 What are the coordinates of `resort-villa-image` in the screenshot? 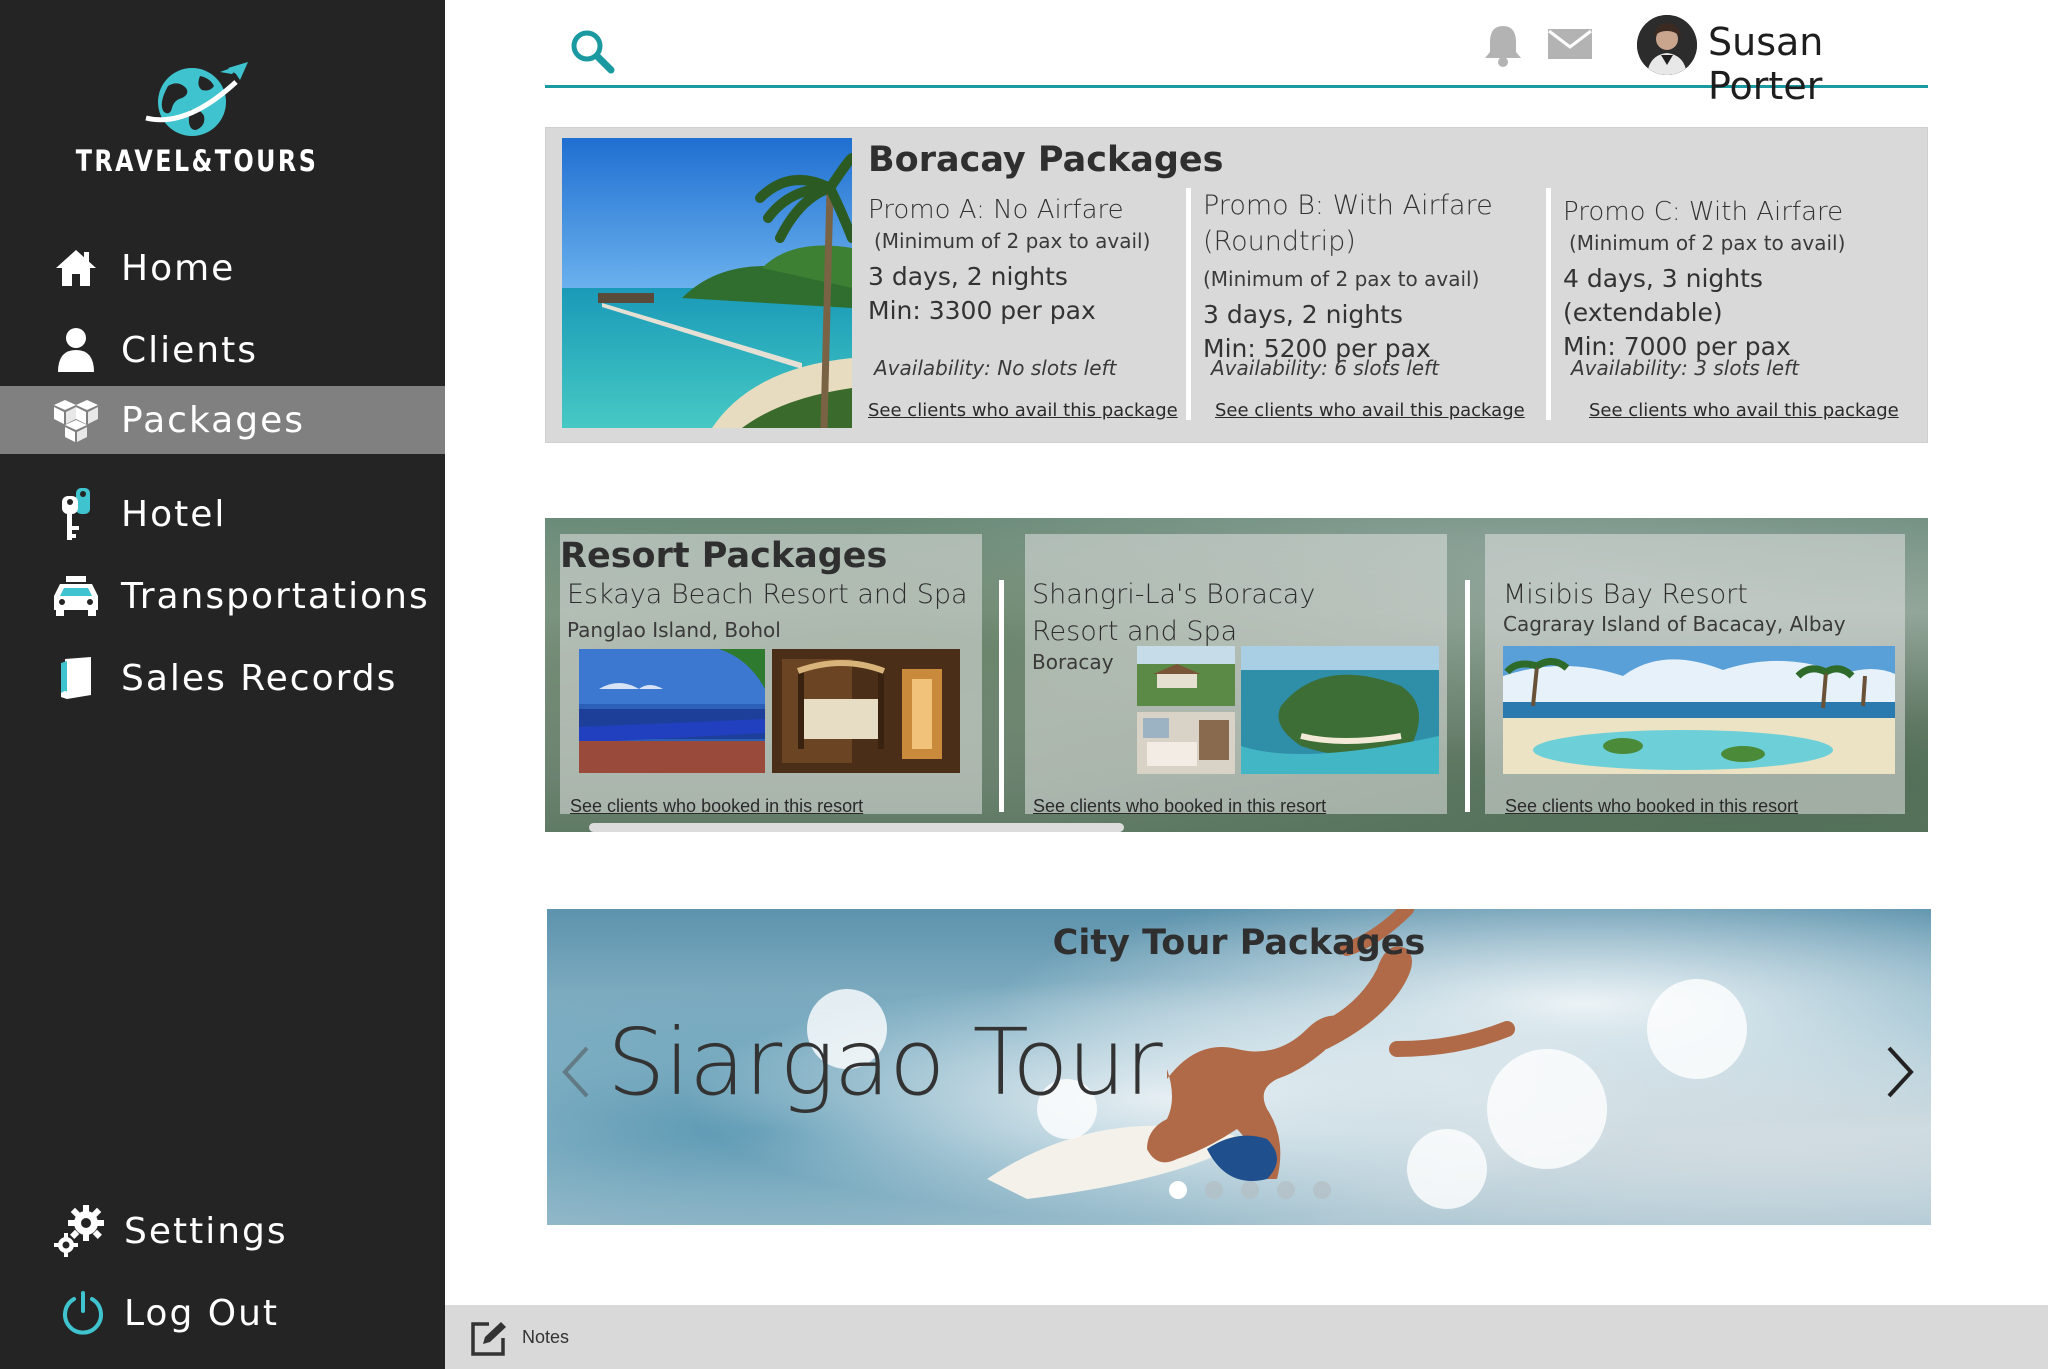 It's located at (1186, 676).